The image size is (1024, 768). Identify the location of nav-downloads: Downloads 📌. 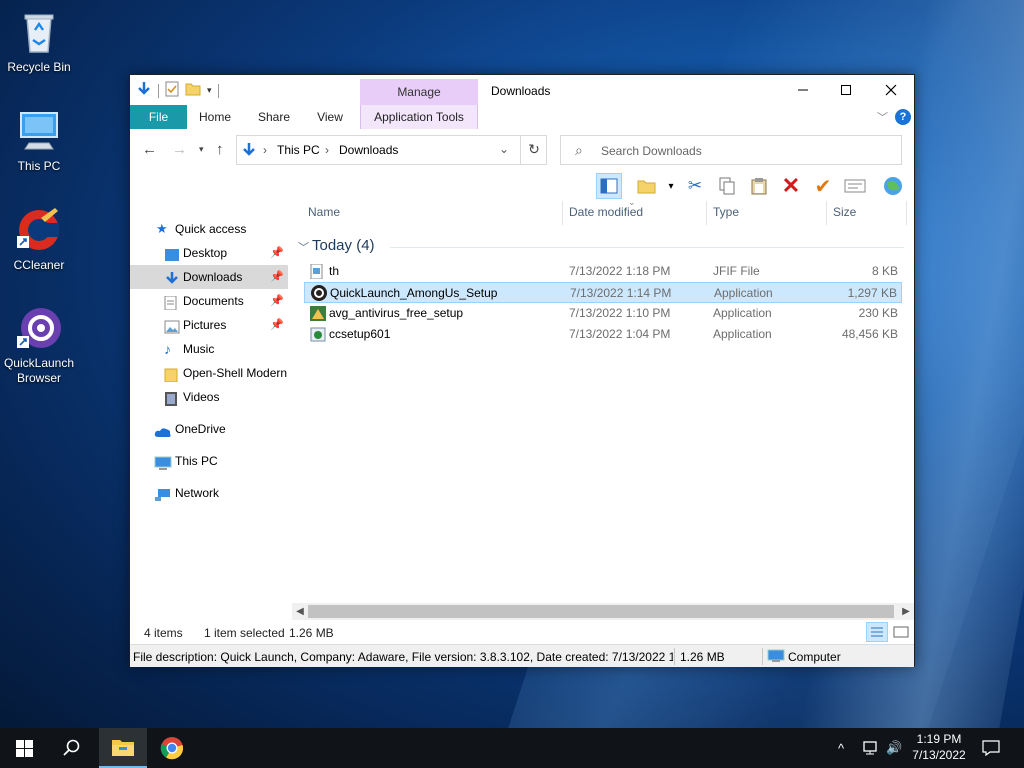
(209, 277).